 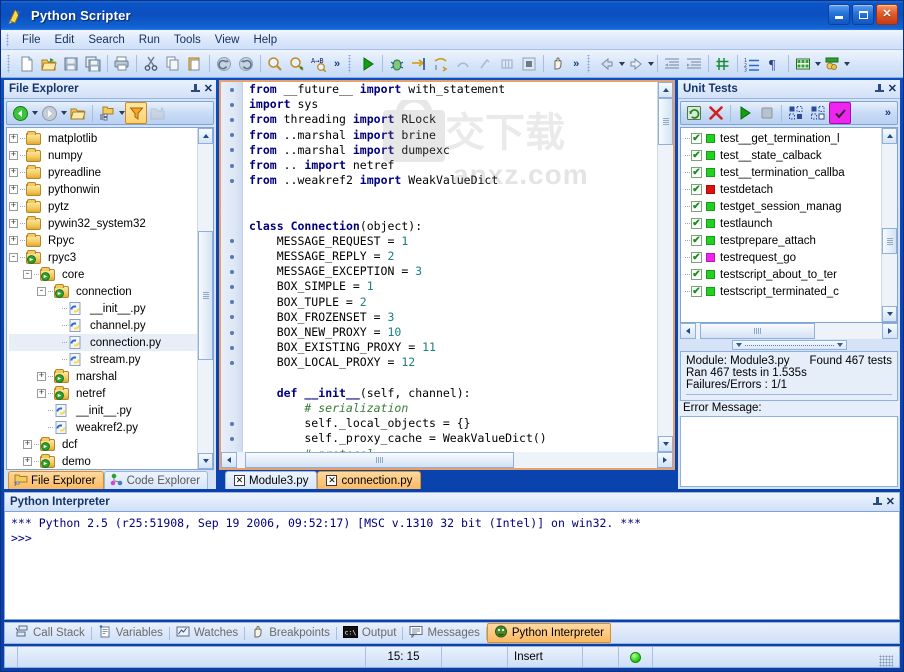 I want to click on file-tree-item: + marshal, so click(x=103, y=376).